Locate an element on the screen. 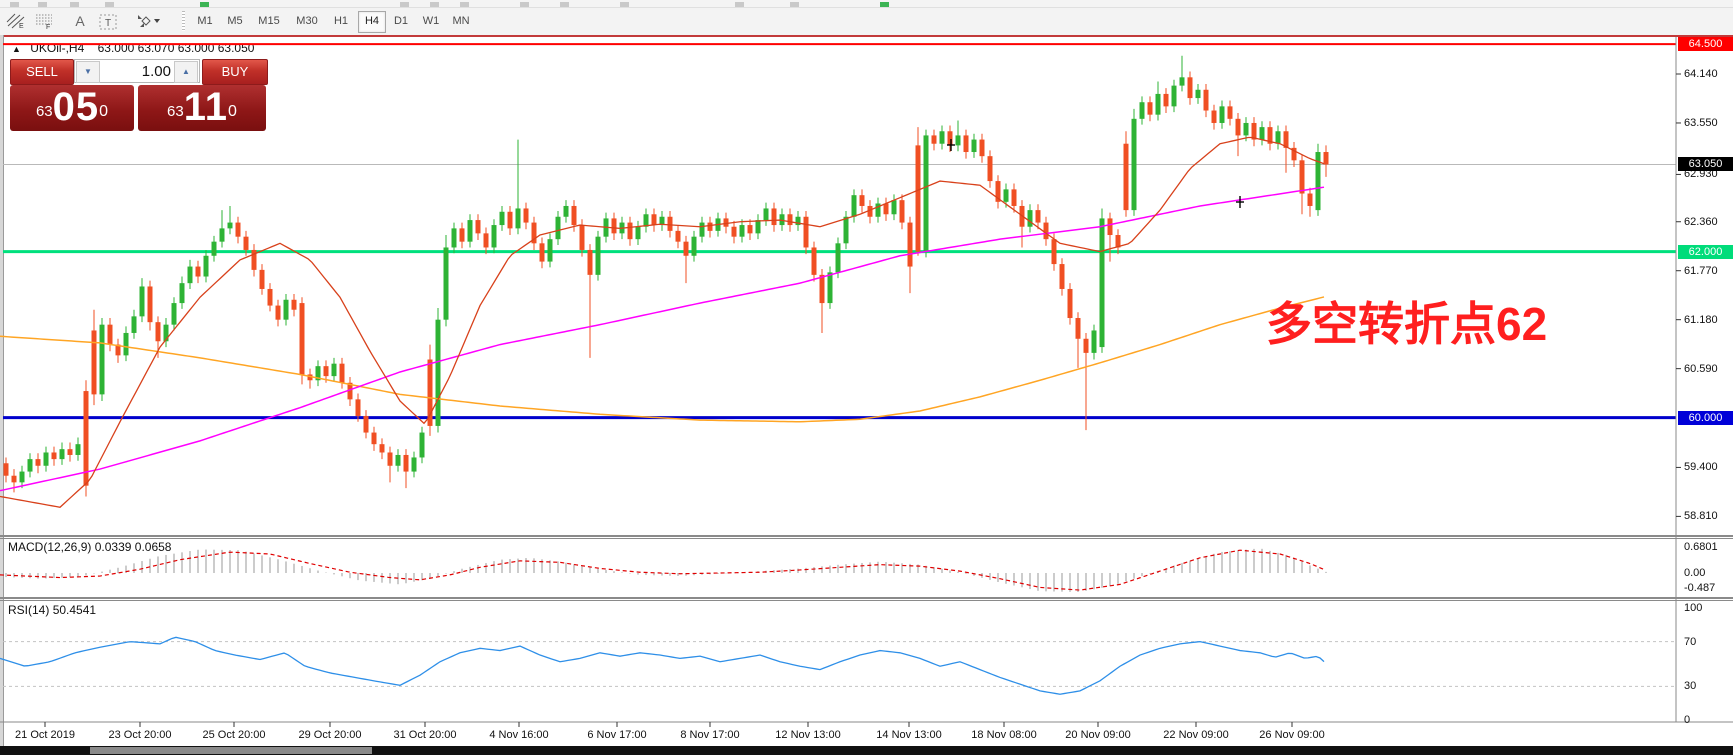  time-axis-label: 21 Oct 2019 is located at coordinates (45, 735).